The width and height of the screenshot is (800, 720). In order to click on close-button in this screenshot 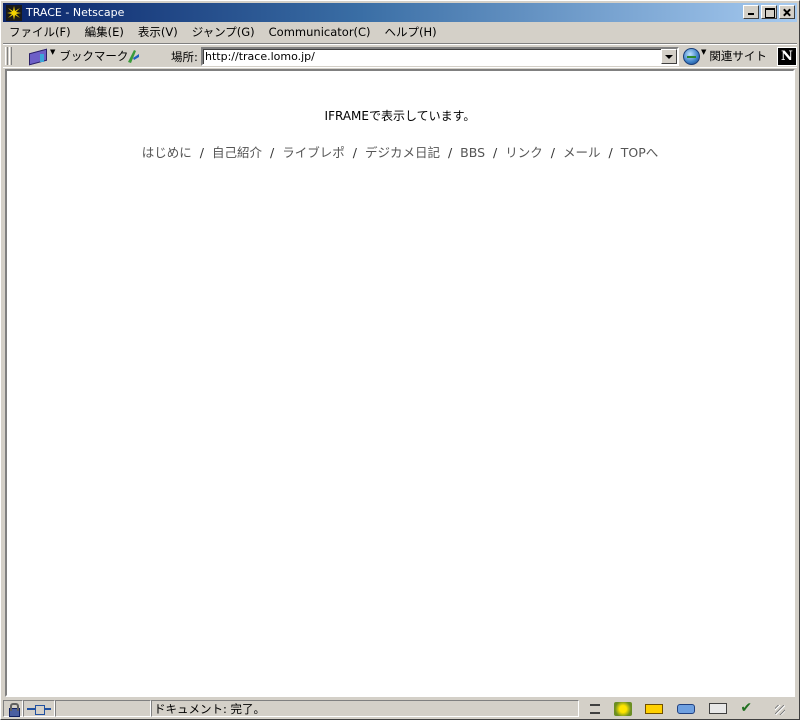, I will do `click(787, 12)`.